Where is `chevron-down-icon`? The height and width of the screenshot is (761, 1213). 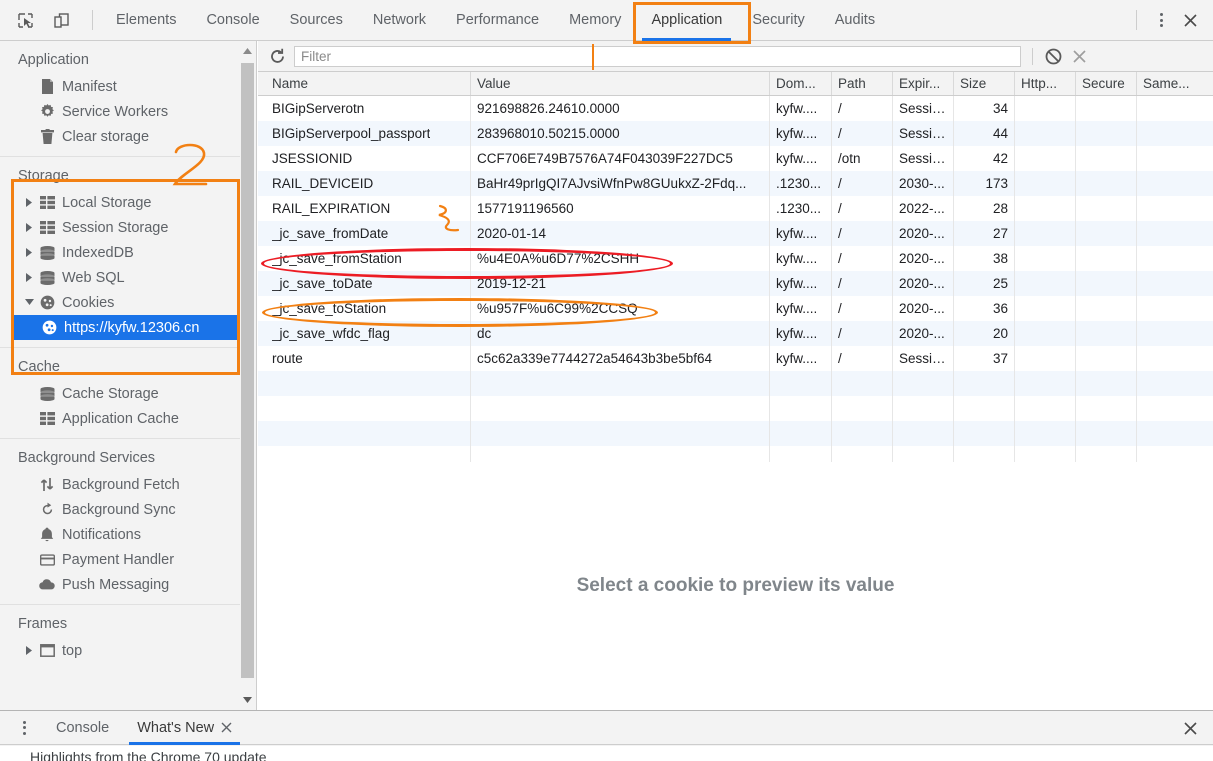 chevron-down-icon is located at coordinates (29, 302).